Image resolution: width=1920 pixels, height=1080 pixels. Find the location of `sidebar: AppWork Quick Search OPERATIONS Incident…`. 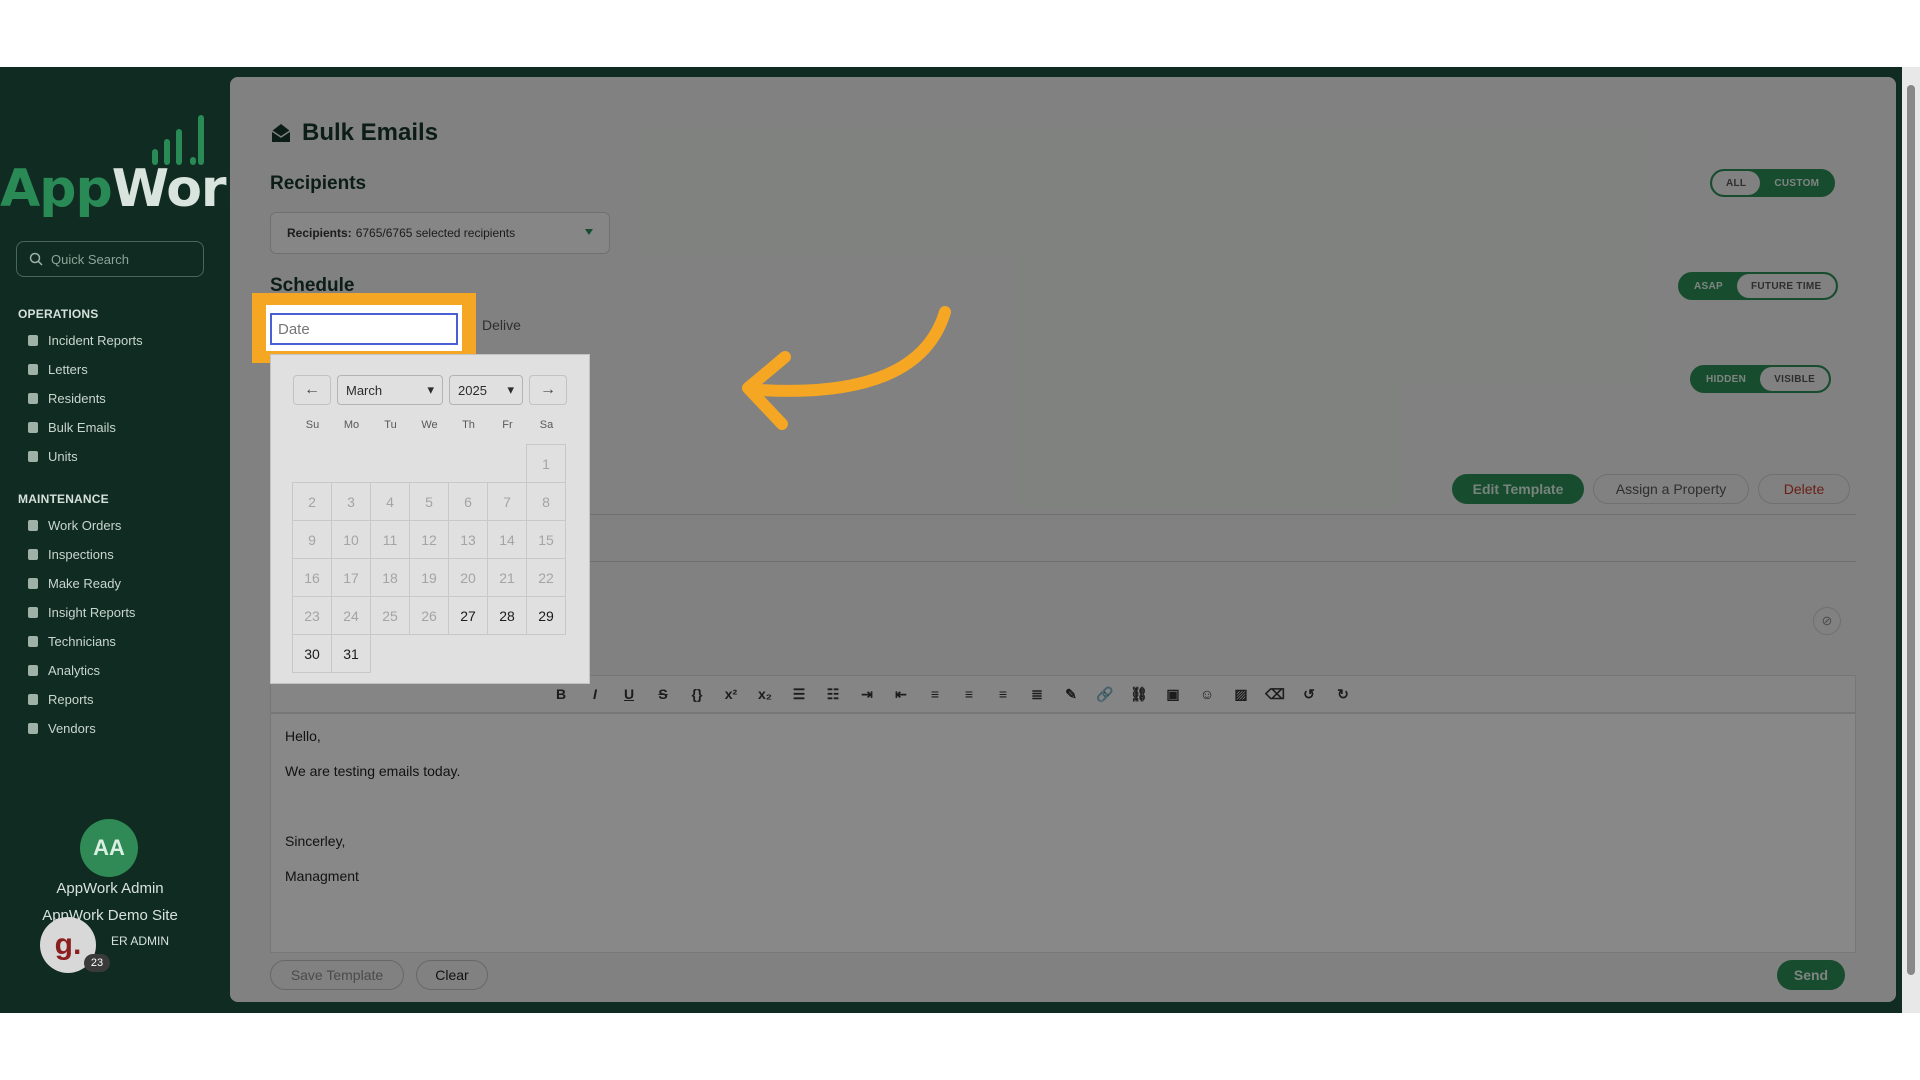

sidebar: AppWork Quick Search OPERATIONS Incident… is located at coordinates (130, 540).